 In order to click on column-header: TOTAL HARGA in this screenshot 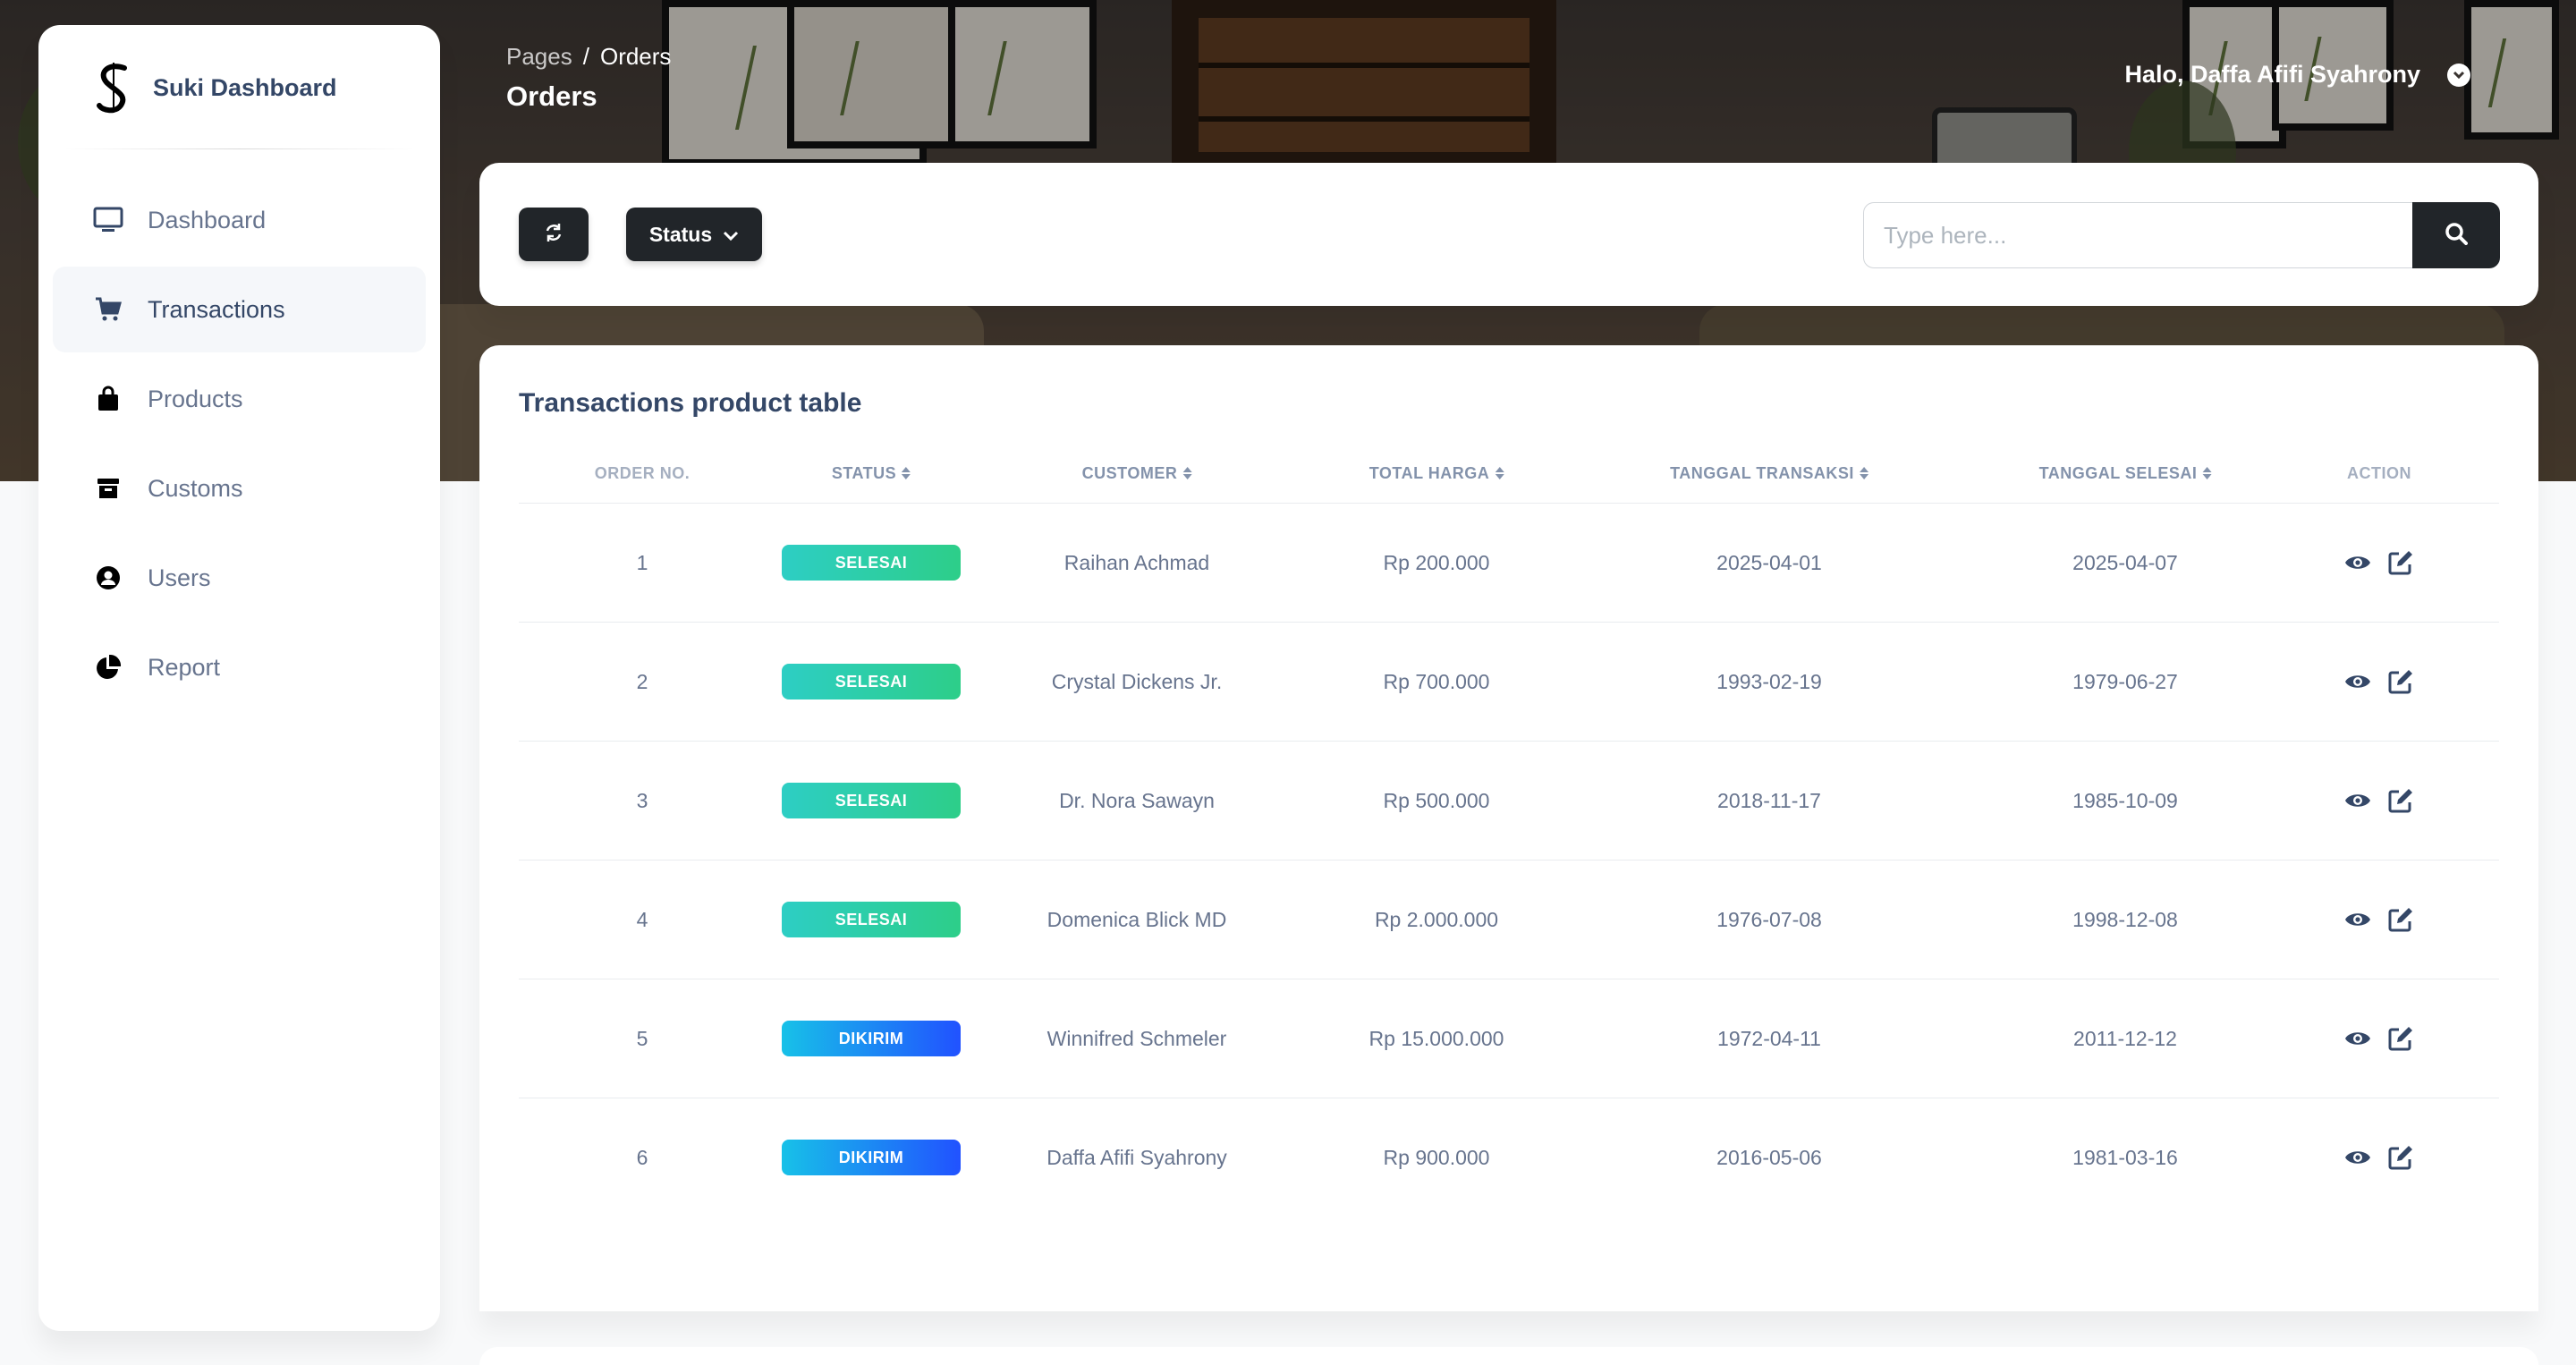, I will do `click(1436, 473)`.